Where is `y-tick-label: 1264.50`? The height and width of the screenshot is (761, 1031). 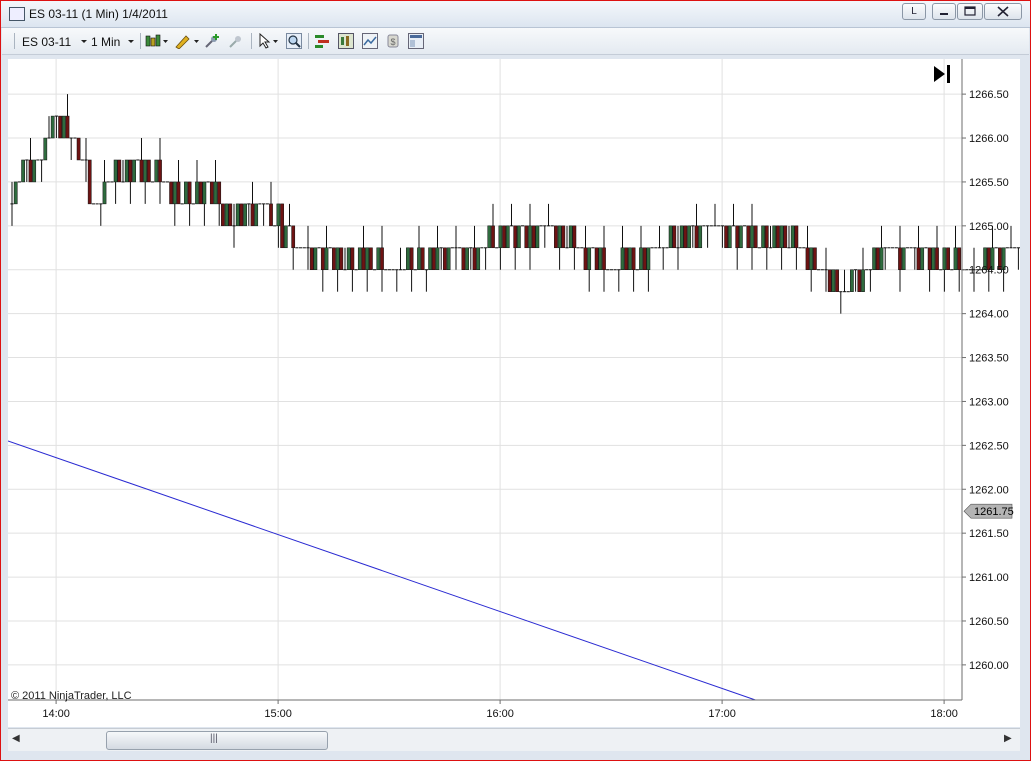
y-tick-label: 1264.50 is located at coordinates (989, 271).